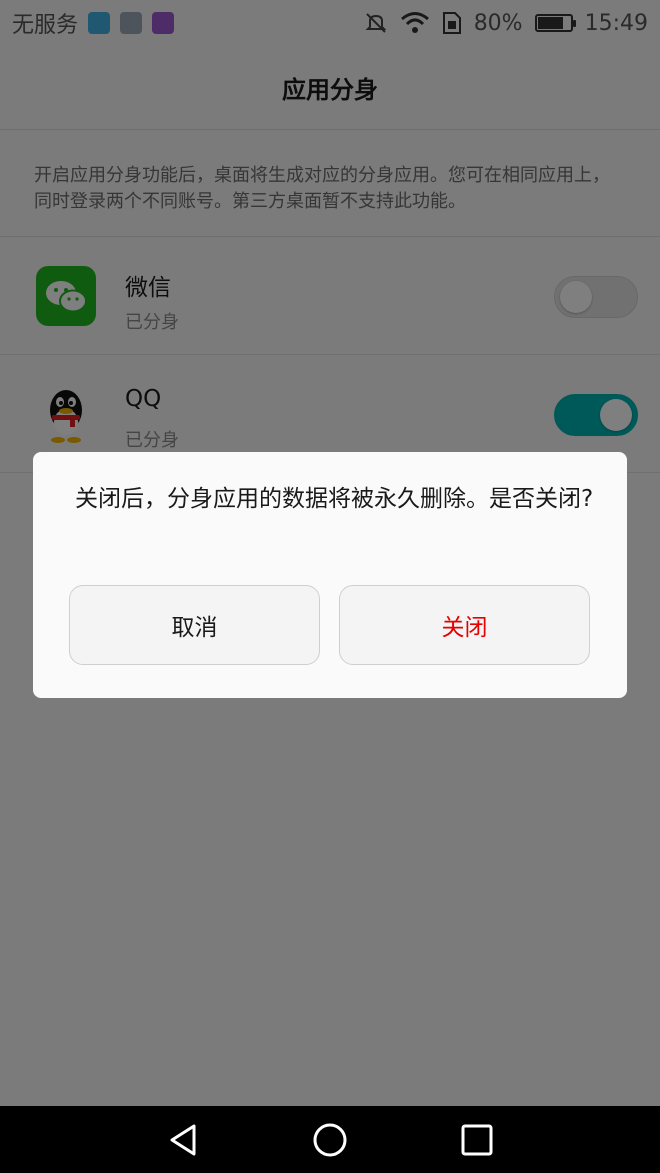  Describe the element at coordinates (334, 499) in the screenshot. I see `dialog-message: 关闭后，分身应用的数据将被永久删除。是否关闭?` at that location.